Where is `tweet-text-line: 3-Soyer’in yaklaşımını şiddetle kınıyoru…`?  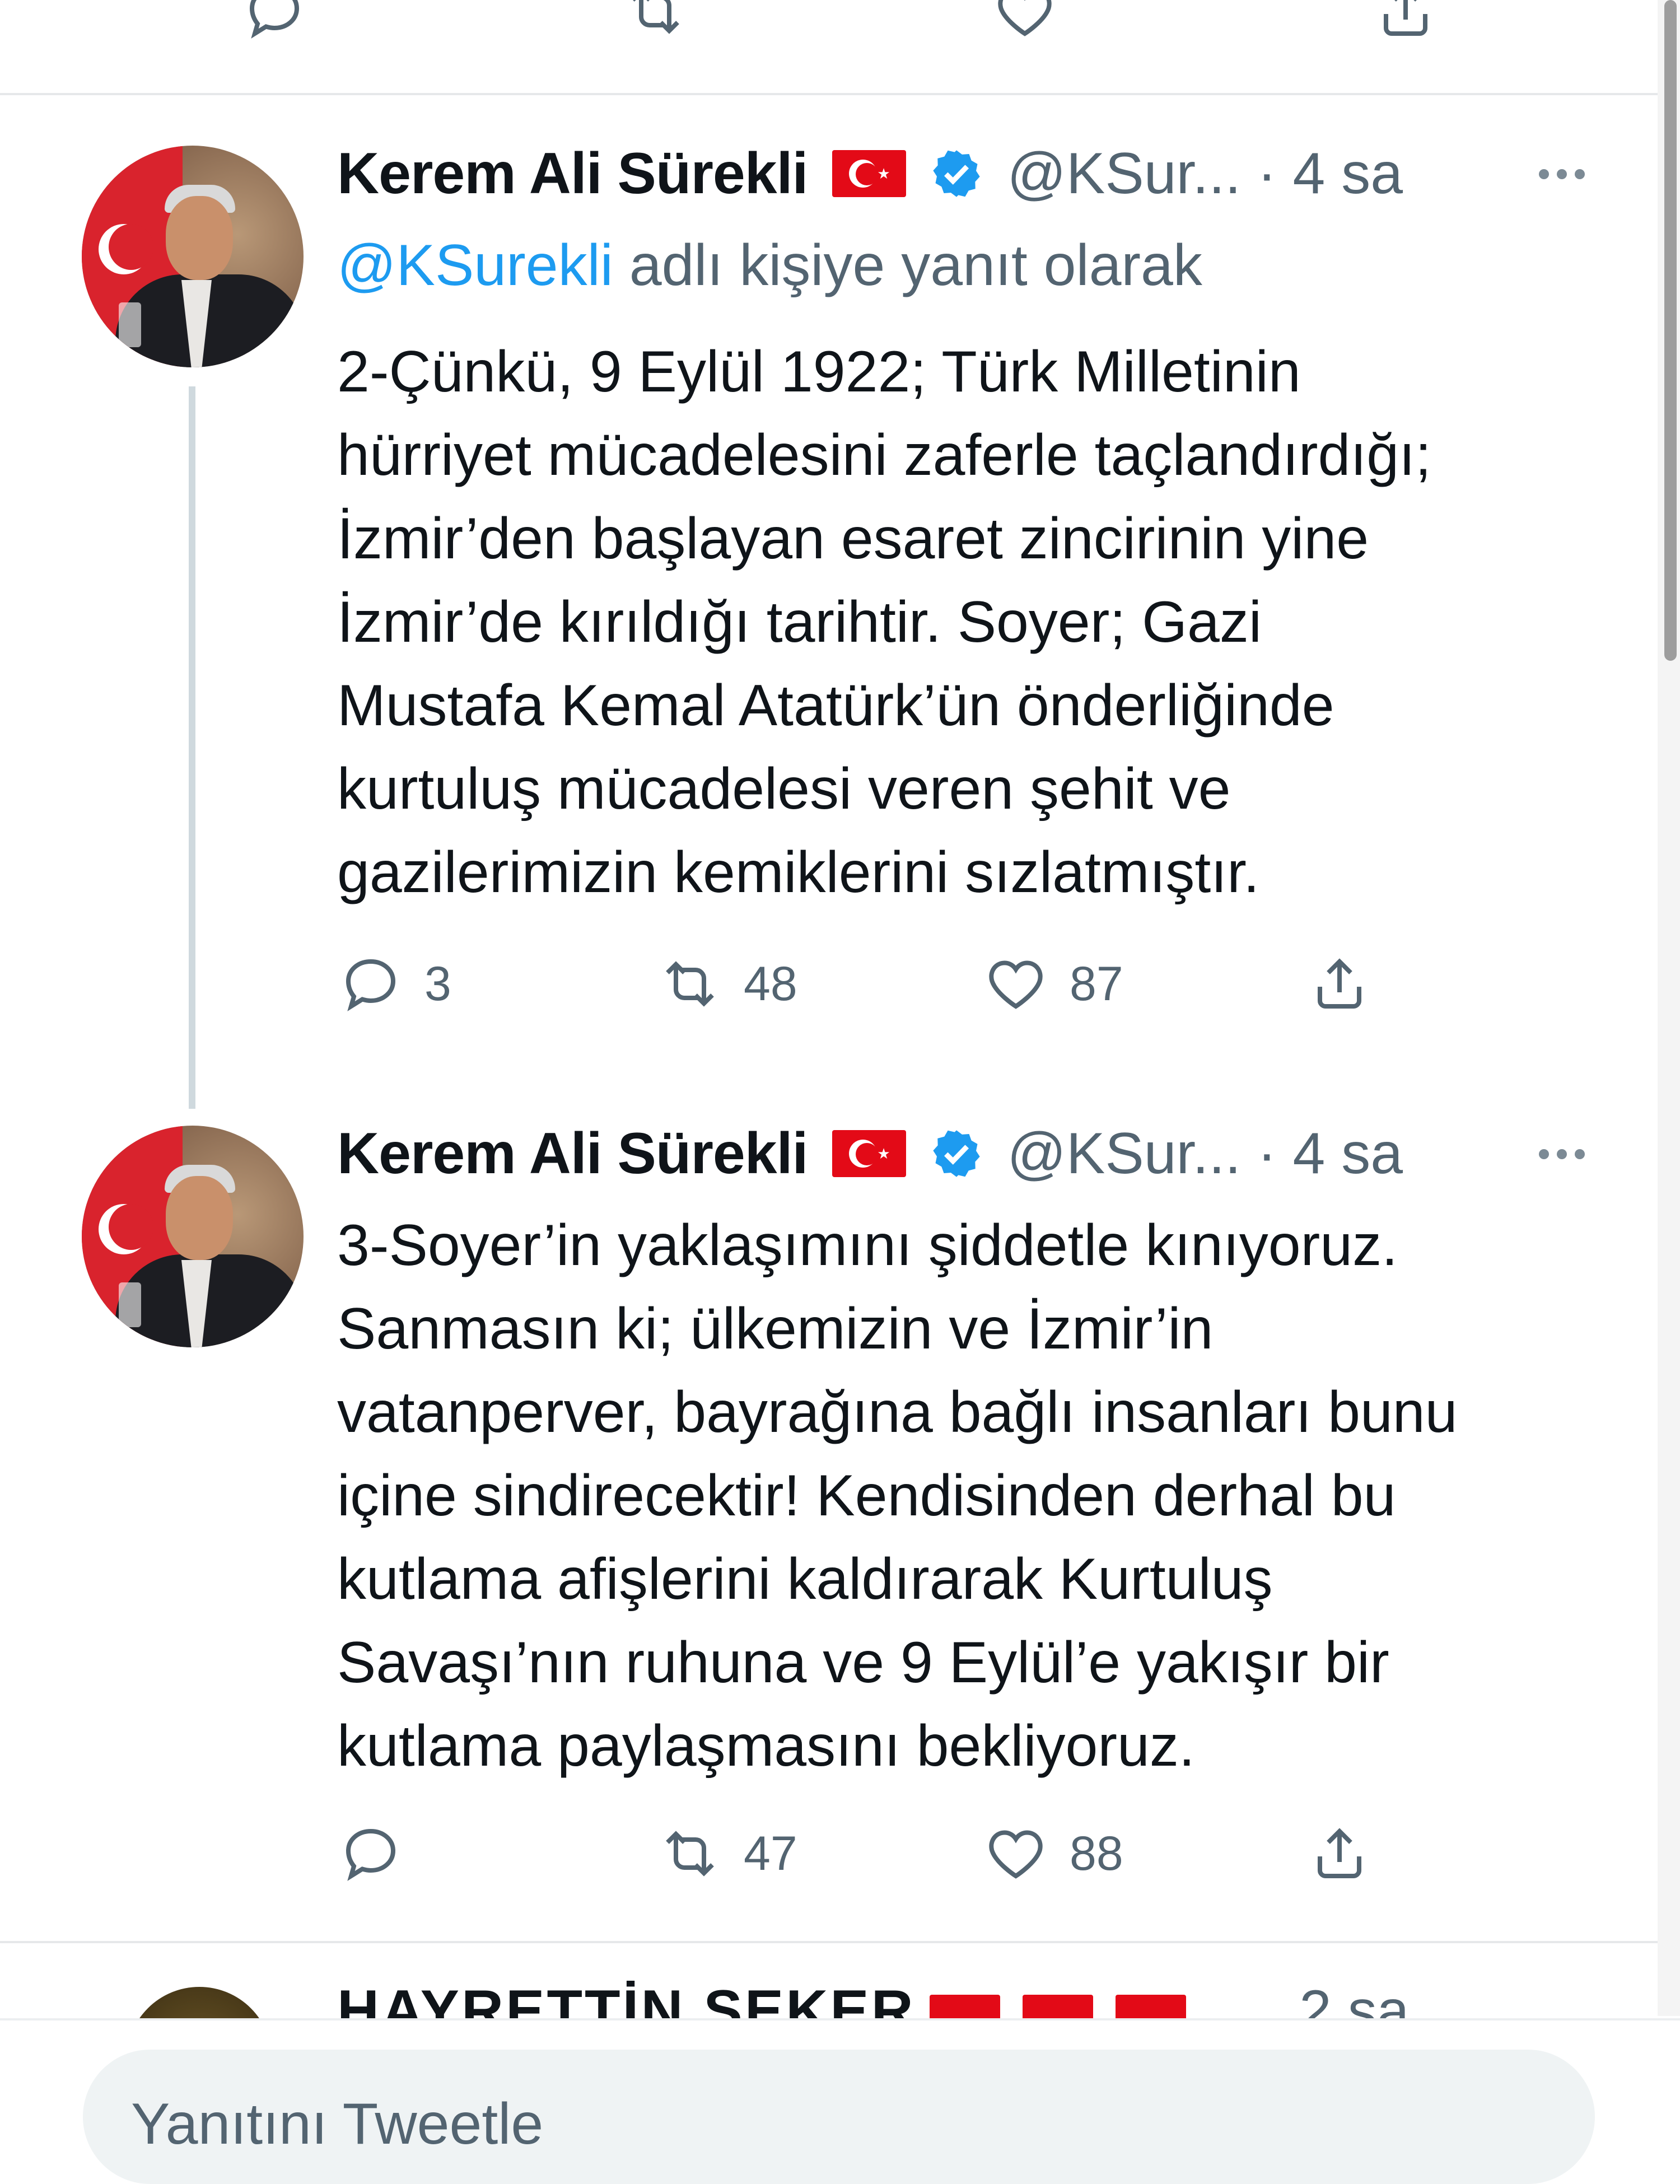
tweet-text-line: 3-Soyer’in yaklaşımını şiddetle kınıyoru… is located at coordinates (868, 1246).